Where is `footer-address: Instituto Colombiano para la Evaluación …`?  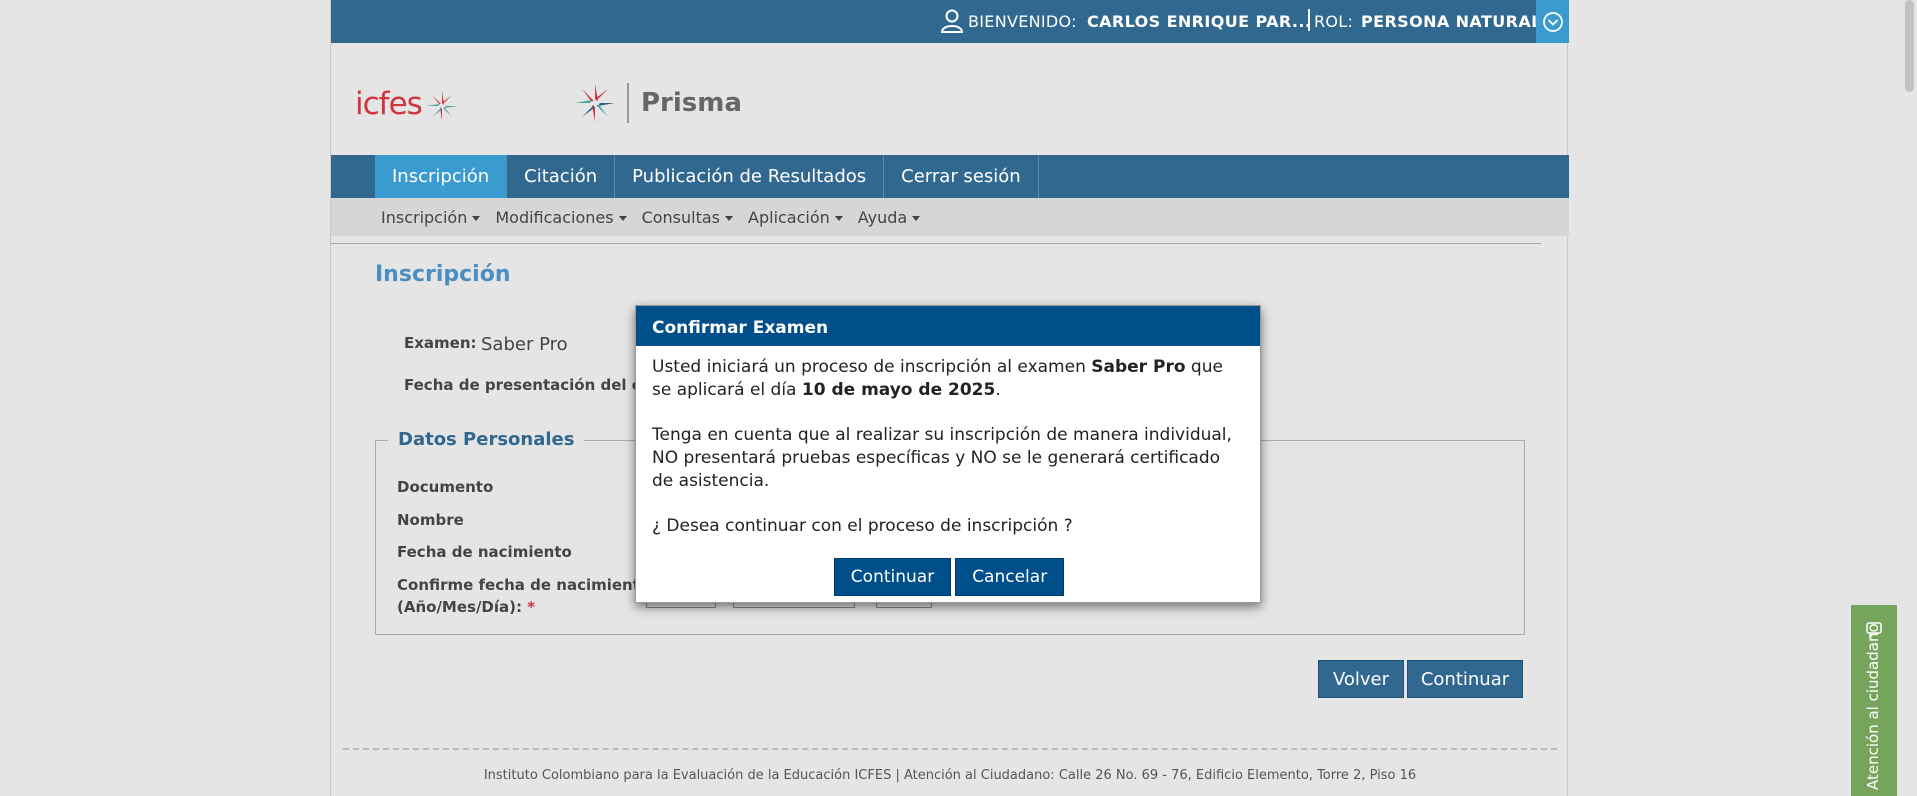 footer-address: Instituto Colombiano para la Evaluación … is located at coordinates (950, 775).